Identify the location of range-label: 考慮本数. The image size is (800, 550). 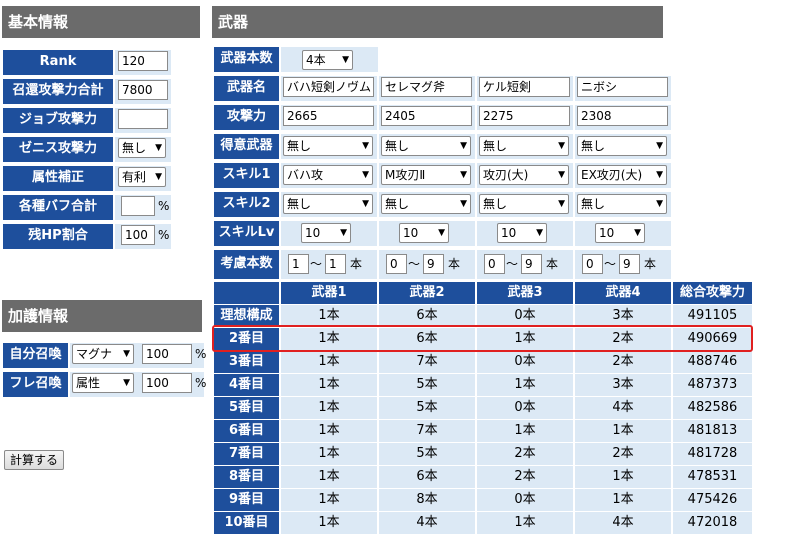
(246, 264).